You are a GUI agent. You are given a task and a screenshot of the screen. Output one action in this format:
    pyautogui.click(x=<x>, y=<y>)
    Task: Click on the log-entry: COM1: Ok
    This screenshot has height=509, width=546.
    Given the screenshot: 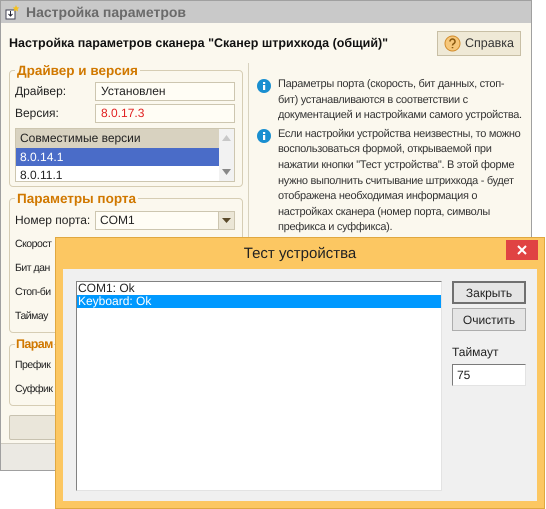 What is the action you would take?
    pyautogui.click(x=259, y=288)
    